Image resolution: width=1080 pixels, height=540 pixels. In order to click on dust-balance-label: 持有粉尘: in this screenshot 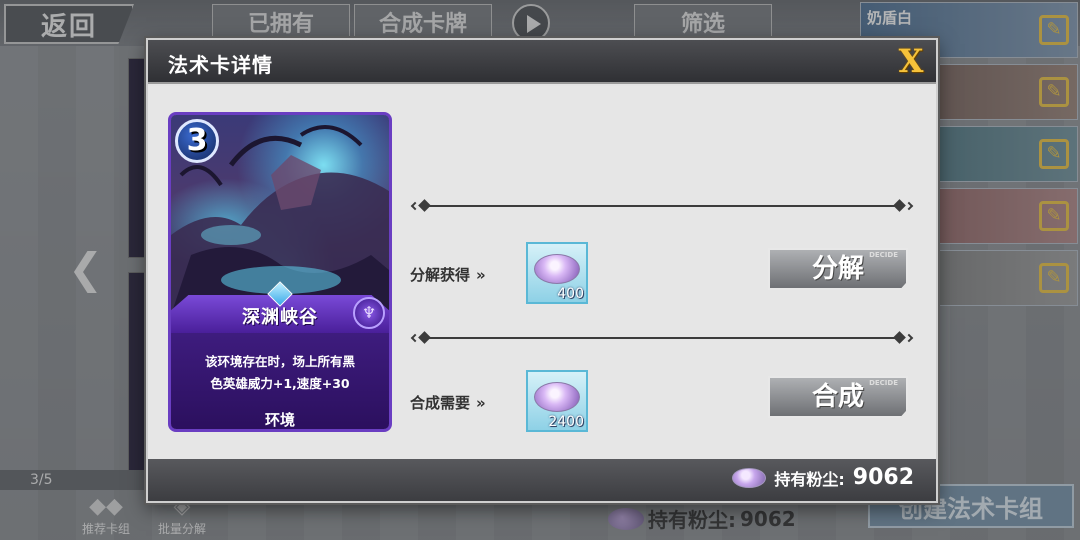, I will do `click(809, 479)`.